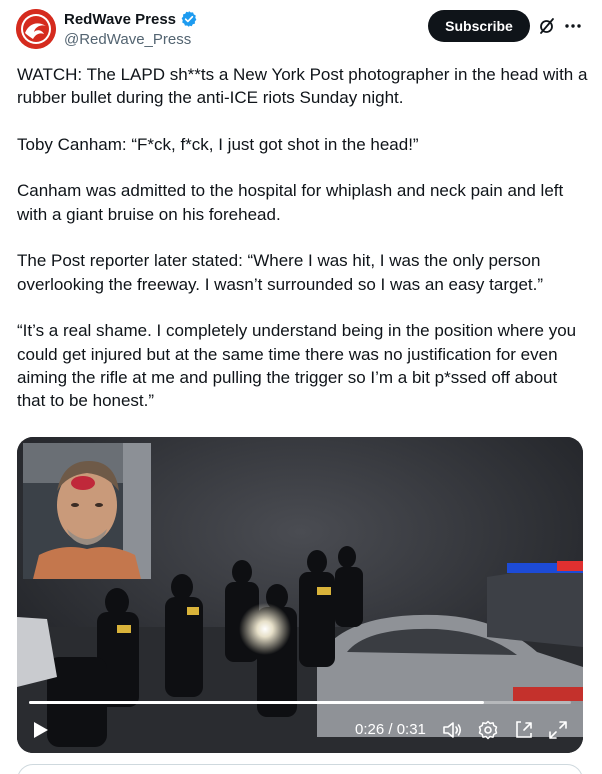  What do you see at coordinates (300, 724) in the screenshot?
I see `video-controls: 0:26 / 0:31` at bounding box center [300, 724].